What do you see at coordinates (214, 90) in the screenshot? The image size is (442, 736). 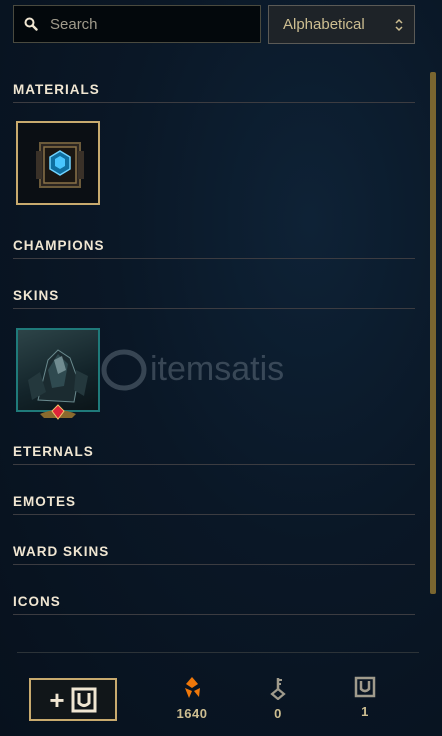 I see `section-materials: MATERIALS` at bounding box center [214, 90].